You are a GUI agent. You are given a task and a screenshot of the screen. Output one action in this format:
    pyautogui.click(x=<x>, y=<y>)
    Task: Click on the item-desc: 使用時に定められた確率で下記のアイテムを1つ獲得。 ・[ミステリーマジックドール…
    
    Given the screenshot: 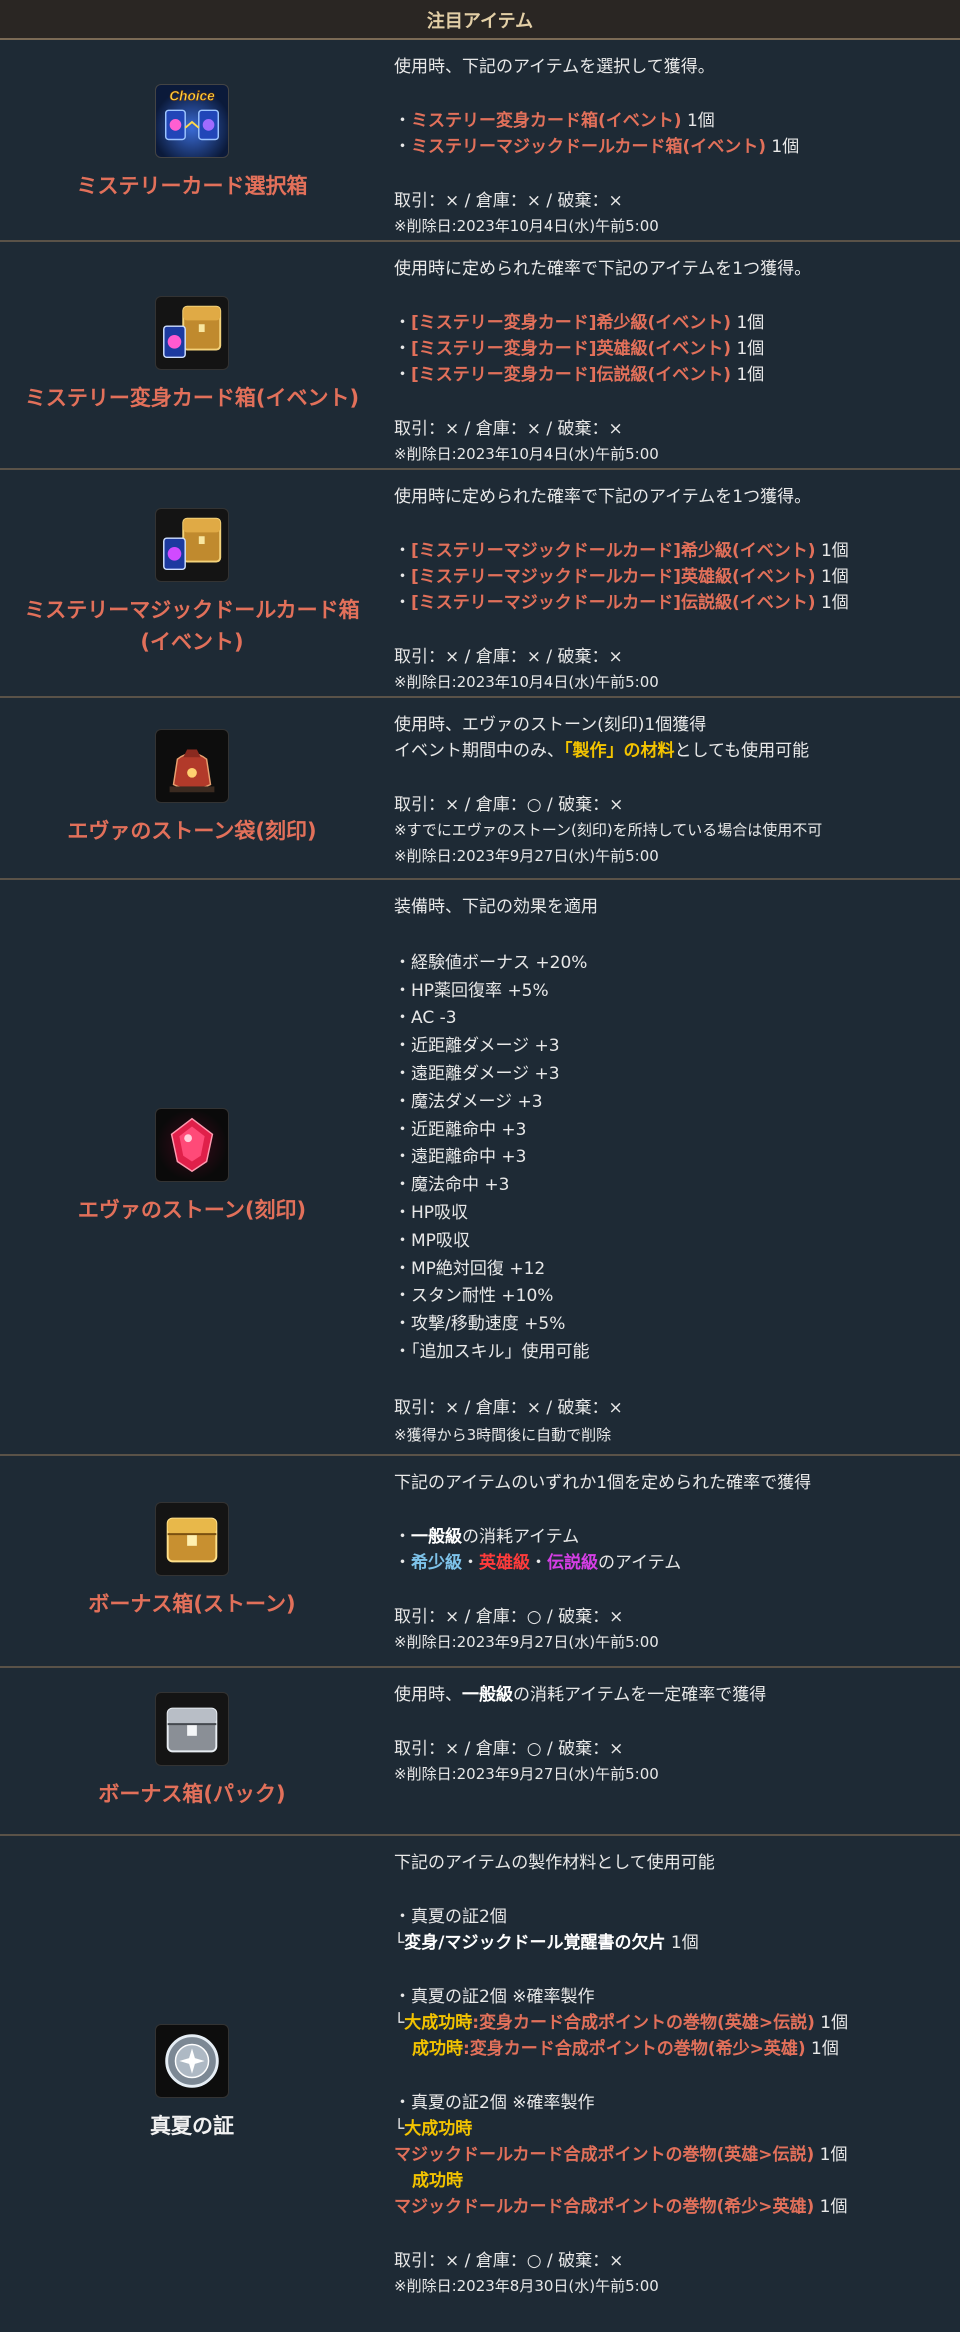 What is the action you would take?
    pyautogui.click(x=672, y=583)
    